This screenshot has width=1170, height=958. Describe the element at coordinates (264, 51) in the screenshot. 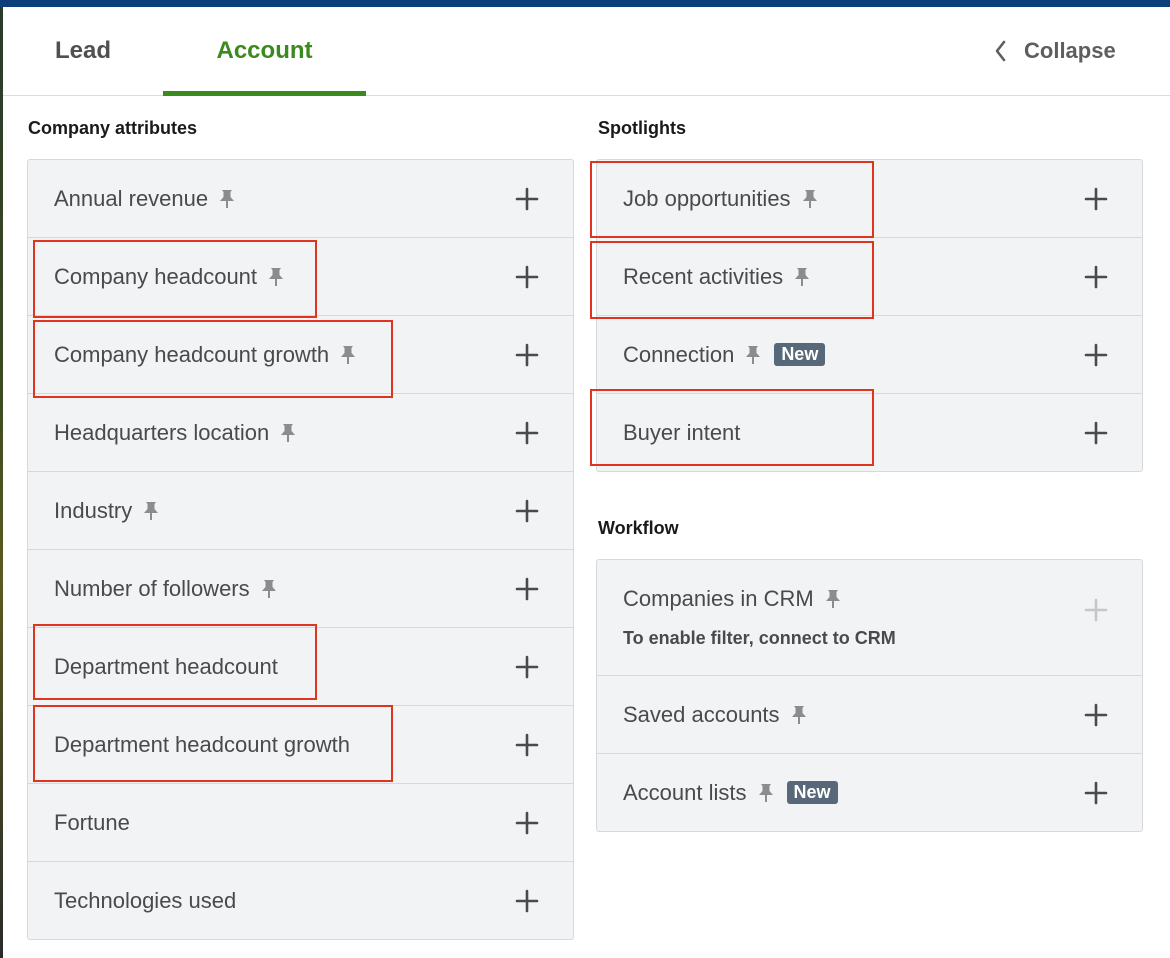

I see `tab-account: Account` at that location.